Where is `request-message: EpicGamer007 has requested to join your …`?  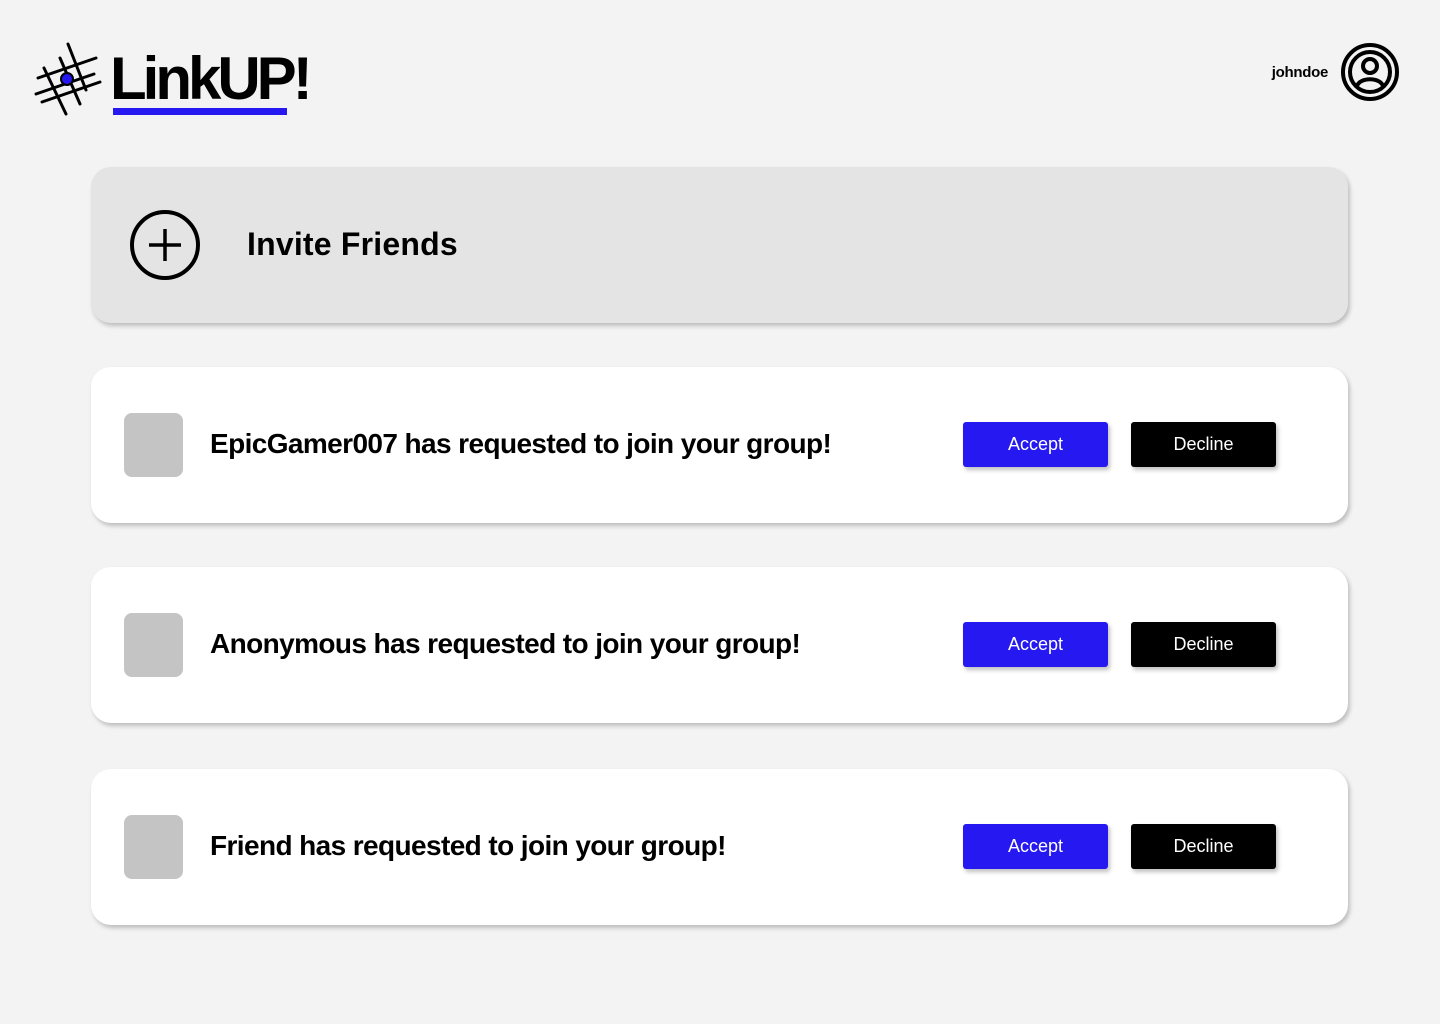 request-message: EpicGamer007 has requested to join your … is located at coordinates (521, 443).